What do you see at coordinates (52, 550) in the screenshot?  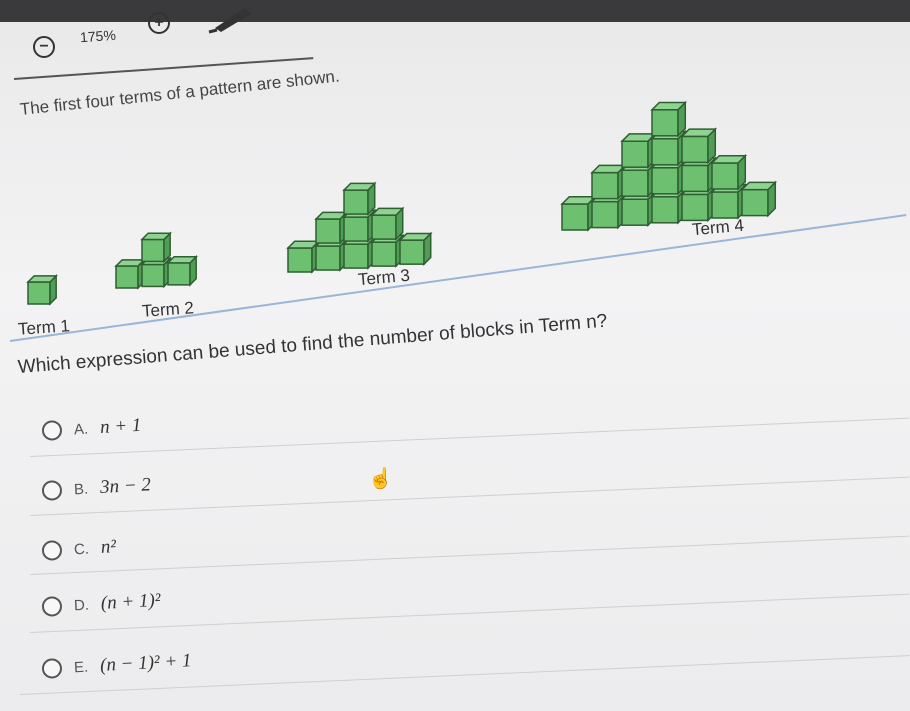 I see `radio-c` at bounding box center [52, 550].